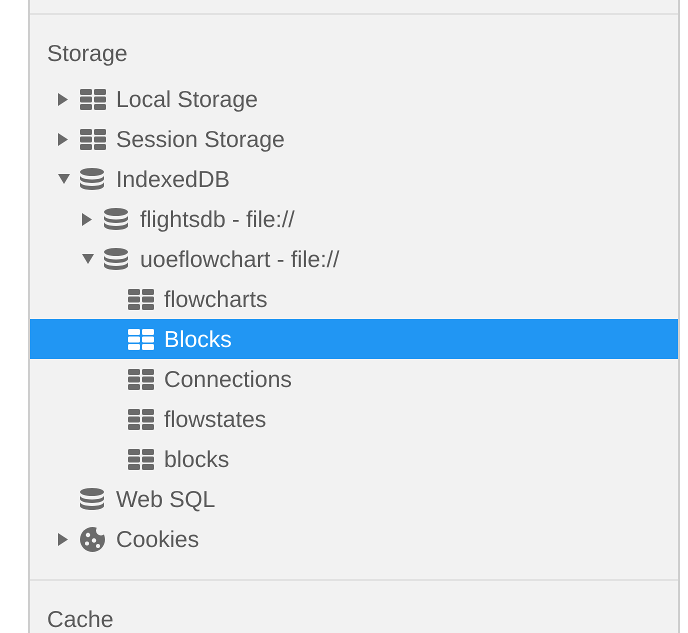  What do you see at coordinates (354, 299) in the screenshot?
I see `tree-item: flowcharts` at bounding box center [354, 299].